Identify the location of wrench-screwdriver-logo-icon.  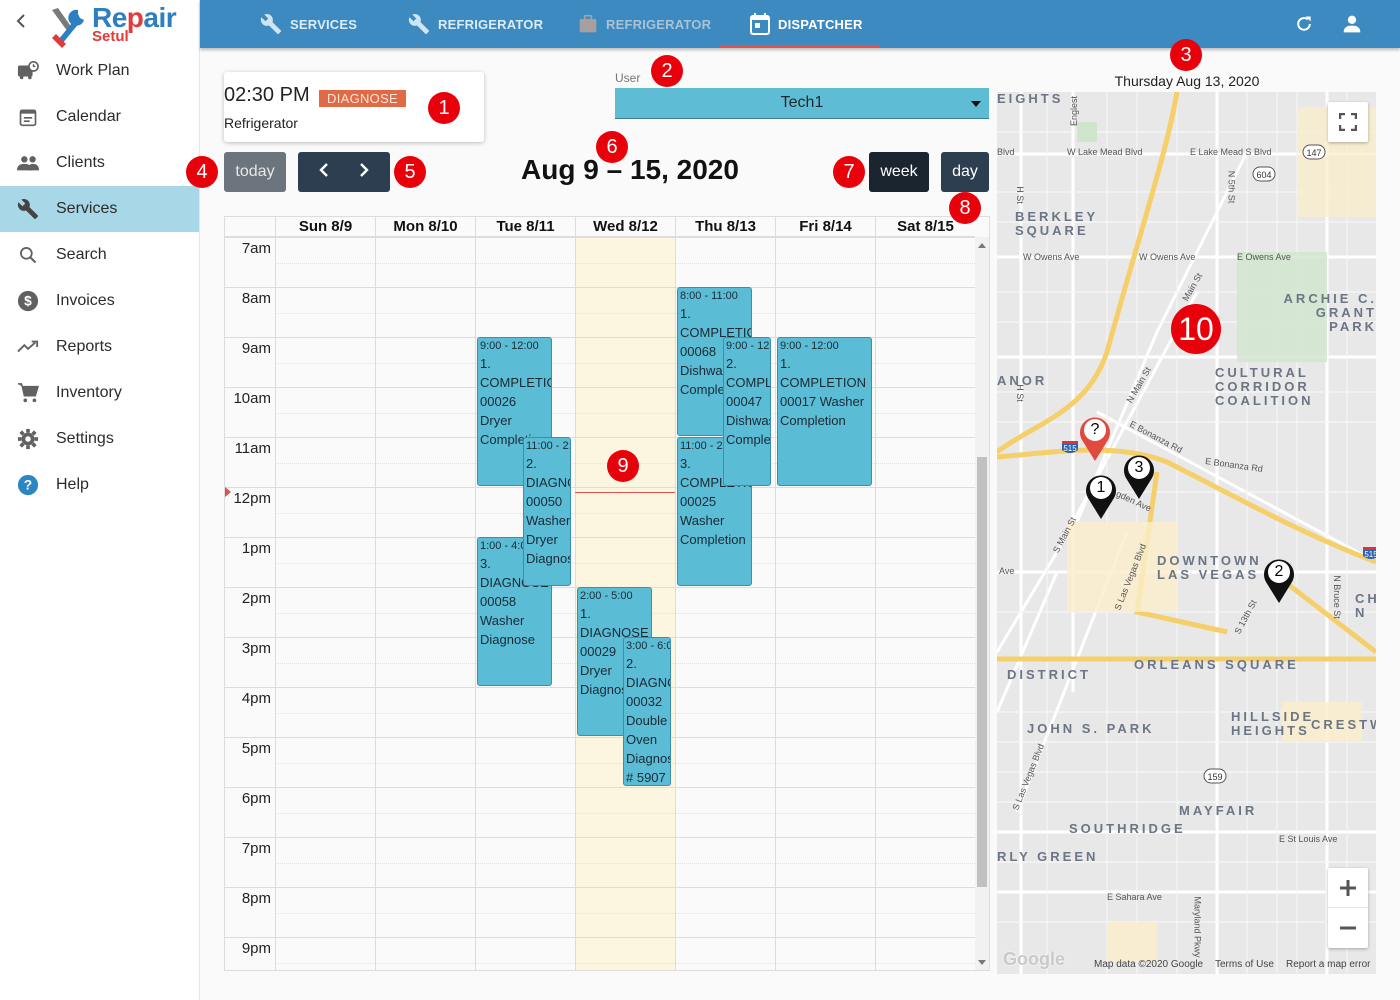
(68, 28).